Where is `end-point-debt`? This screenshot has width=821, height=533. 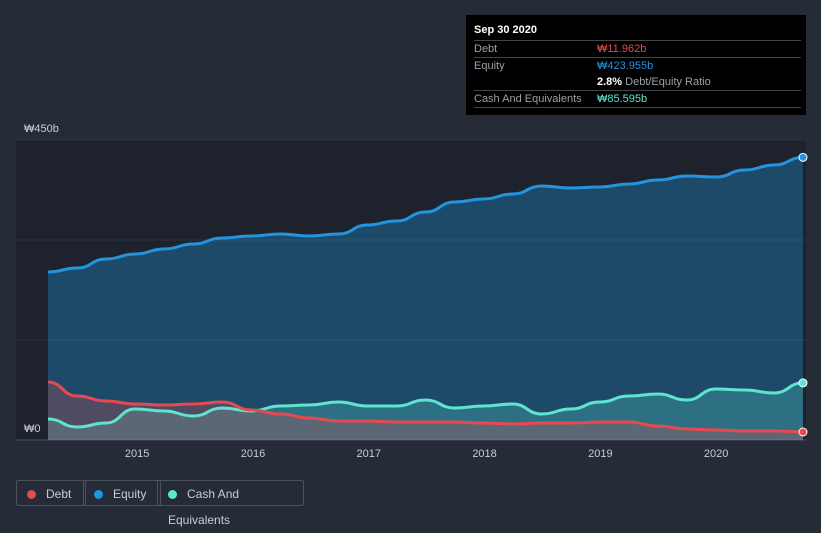 end-point-debt is located at coordinates (803, 432).